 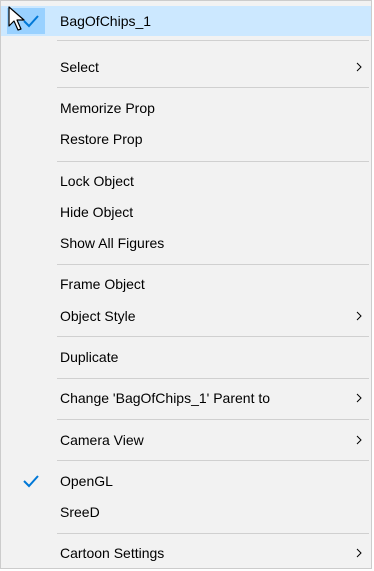 What do you see at coordinates (186, 243) in the screenshot?
I see `menu-item-show-all-figures: Show All Figures` at bounding box center [186, 243].